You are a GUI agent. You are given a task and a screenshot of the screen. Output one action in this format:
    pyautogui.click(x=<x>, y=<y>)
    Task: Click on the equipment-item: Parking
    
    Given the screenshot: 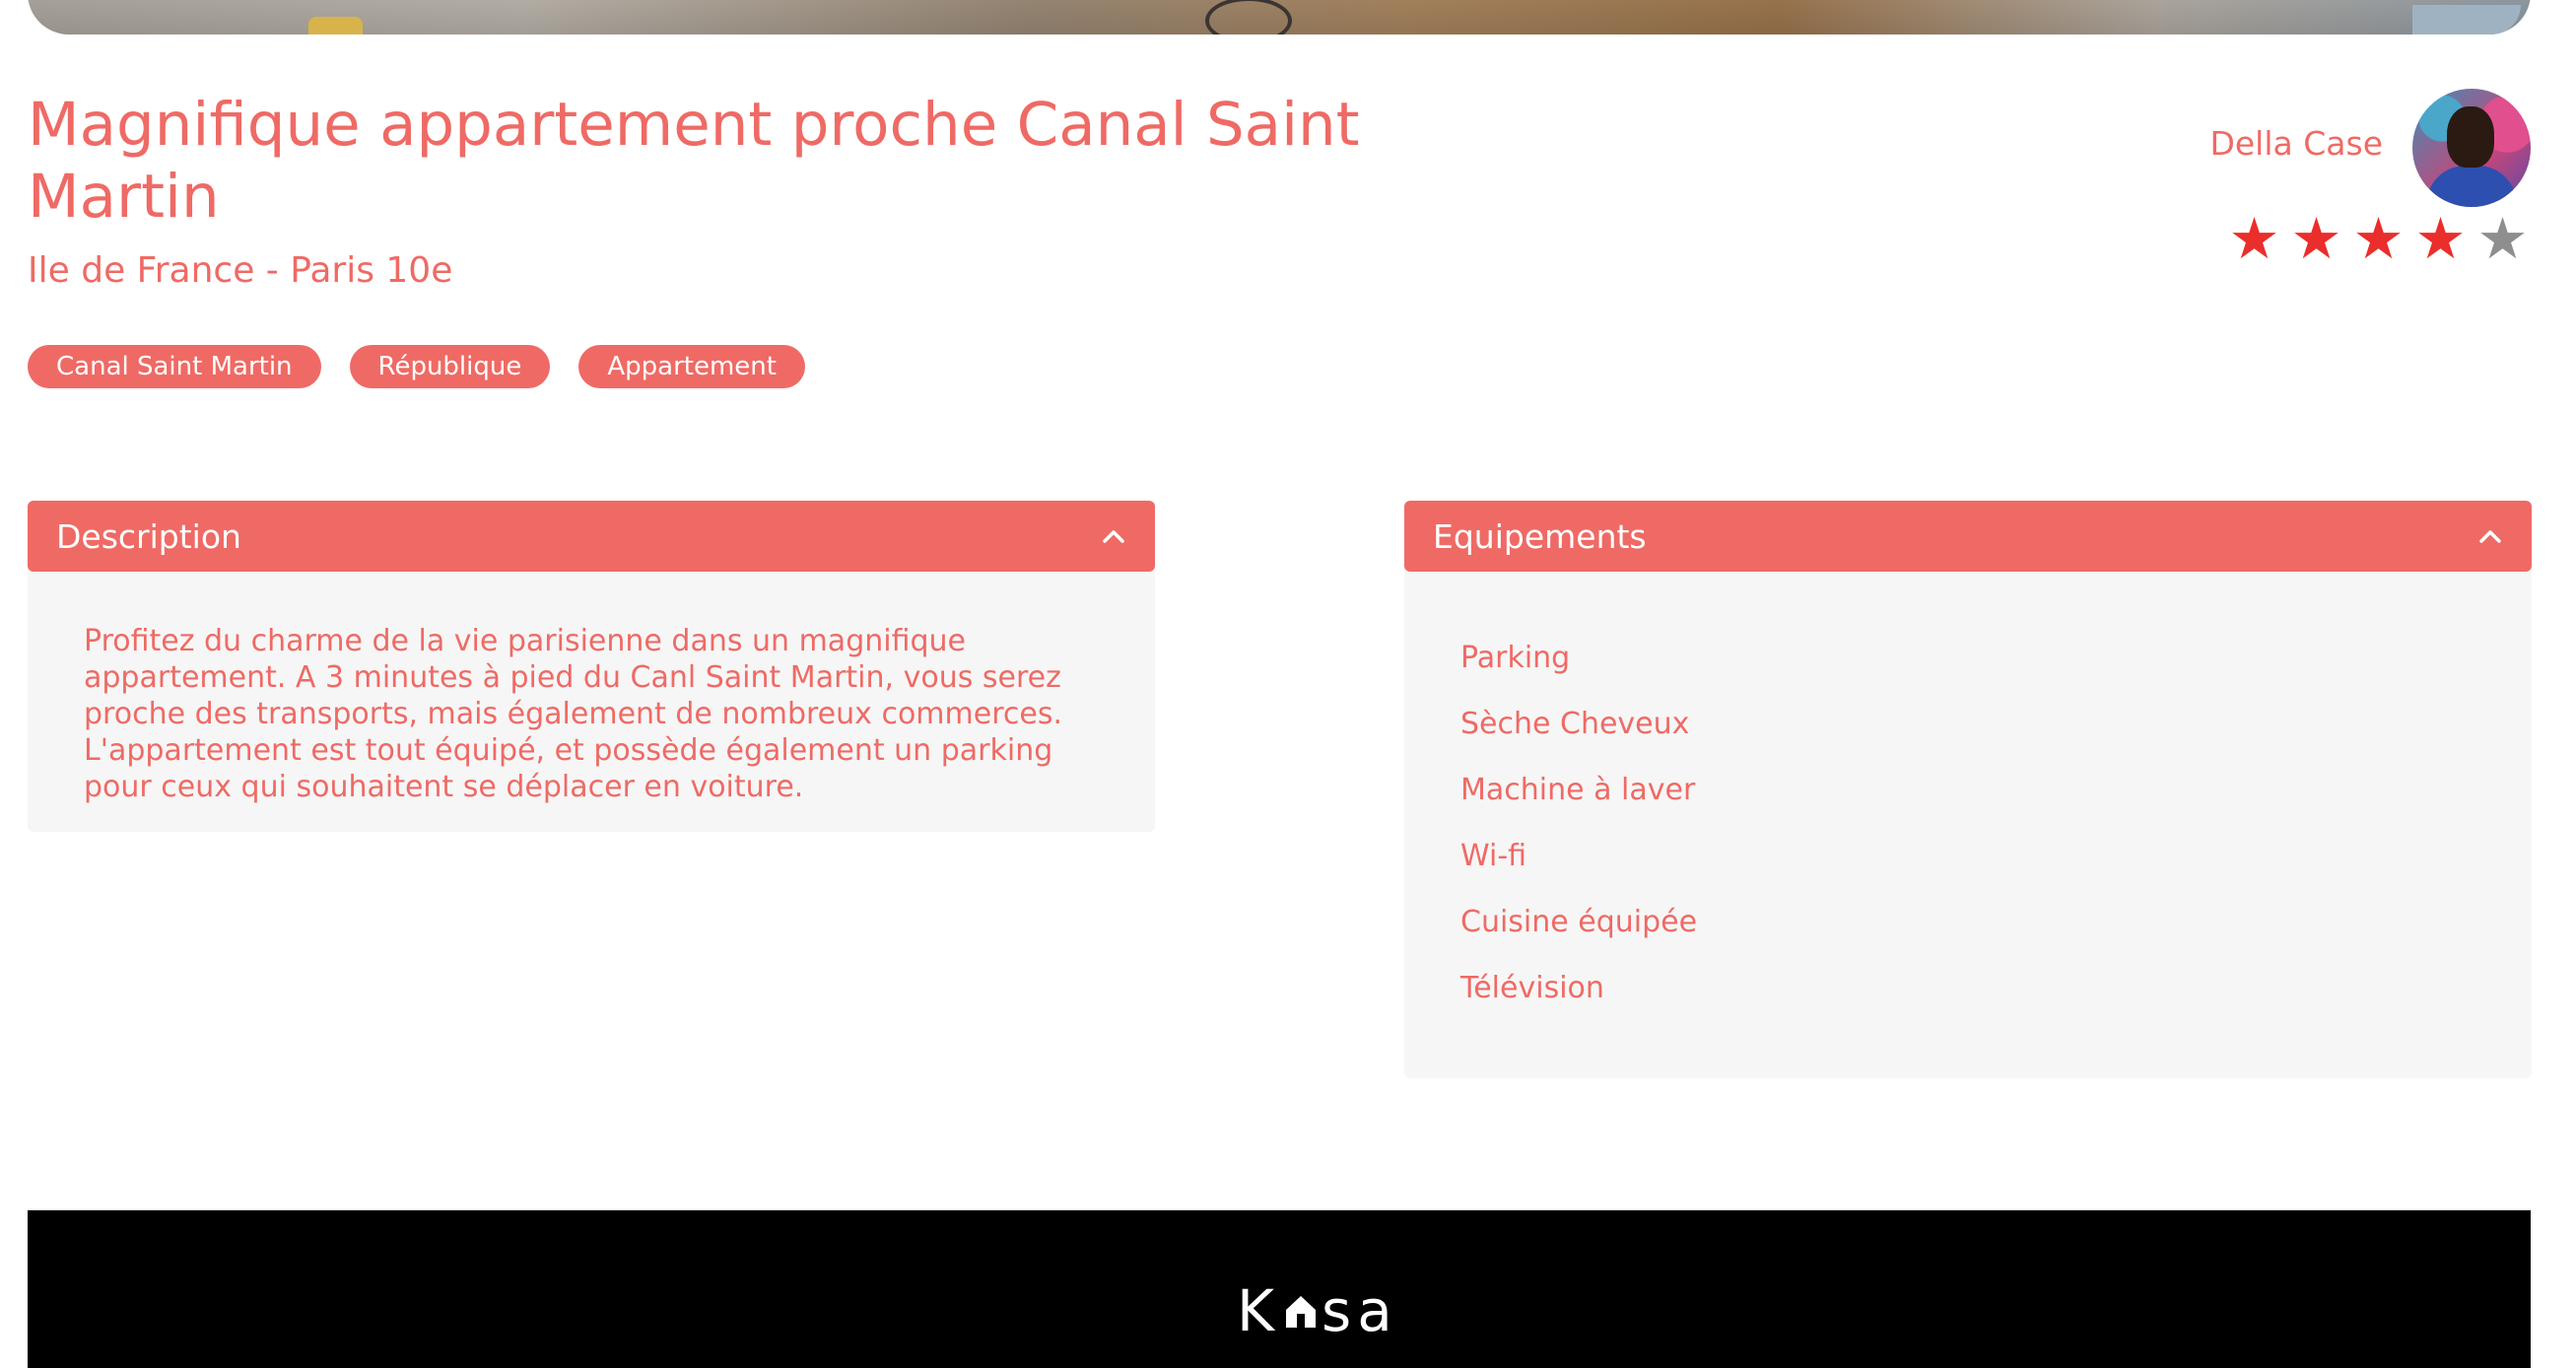 What is the action you would take?
    pyautogui.click(x=1515, y=658)
    